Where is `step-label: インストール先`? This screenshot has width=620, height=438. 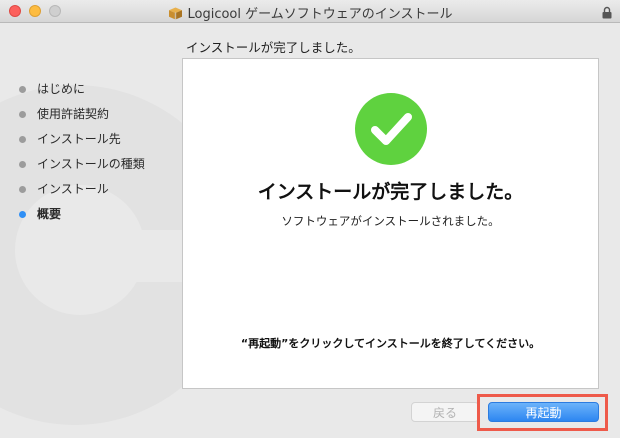
step-label: インストール先 is located at coordinates (79, 139).